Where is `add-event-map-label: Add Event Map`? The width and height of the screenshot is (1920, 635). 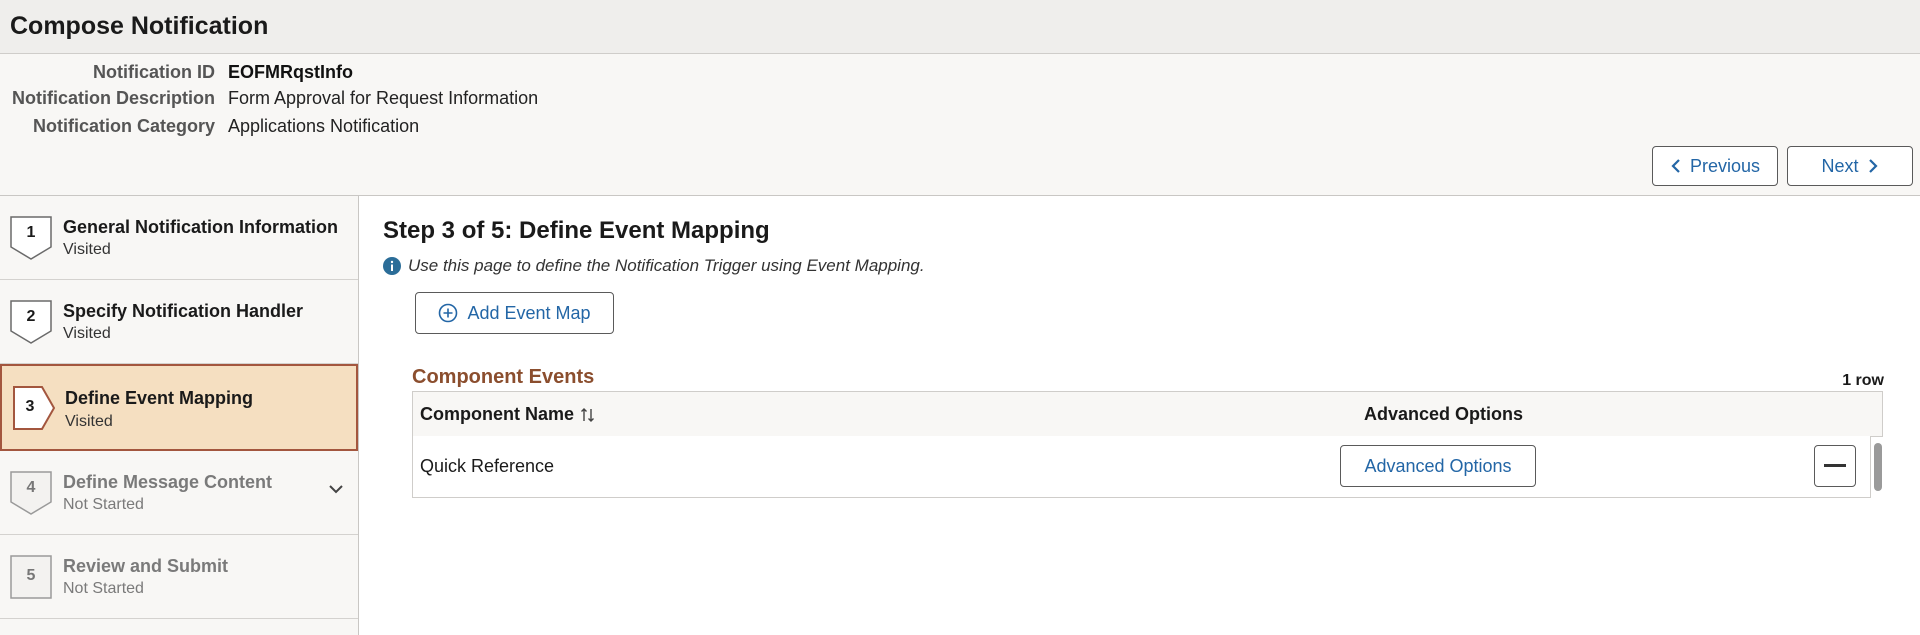
add-event-map-label: Add Event Map is located at coordinates (529, 312).